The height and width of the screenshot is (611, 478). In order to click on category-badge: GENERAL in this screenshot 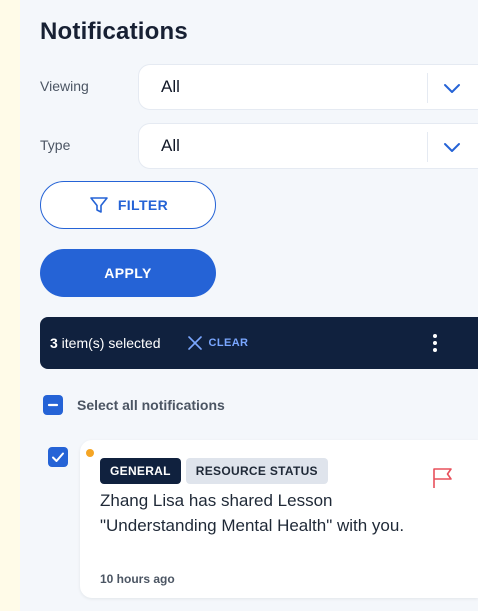, I will do `click(140, 471)`.